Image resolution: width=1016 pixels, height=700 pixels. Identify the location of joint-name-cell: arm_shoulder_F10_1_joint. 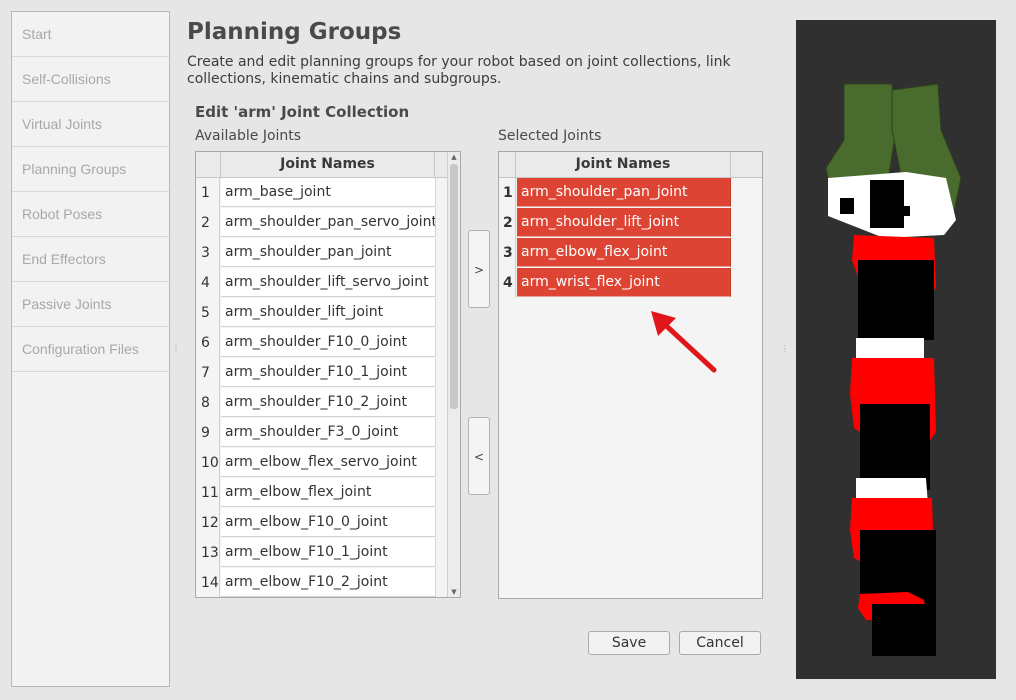
(328, 372).